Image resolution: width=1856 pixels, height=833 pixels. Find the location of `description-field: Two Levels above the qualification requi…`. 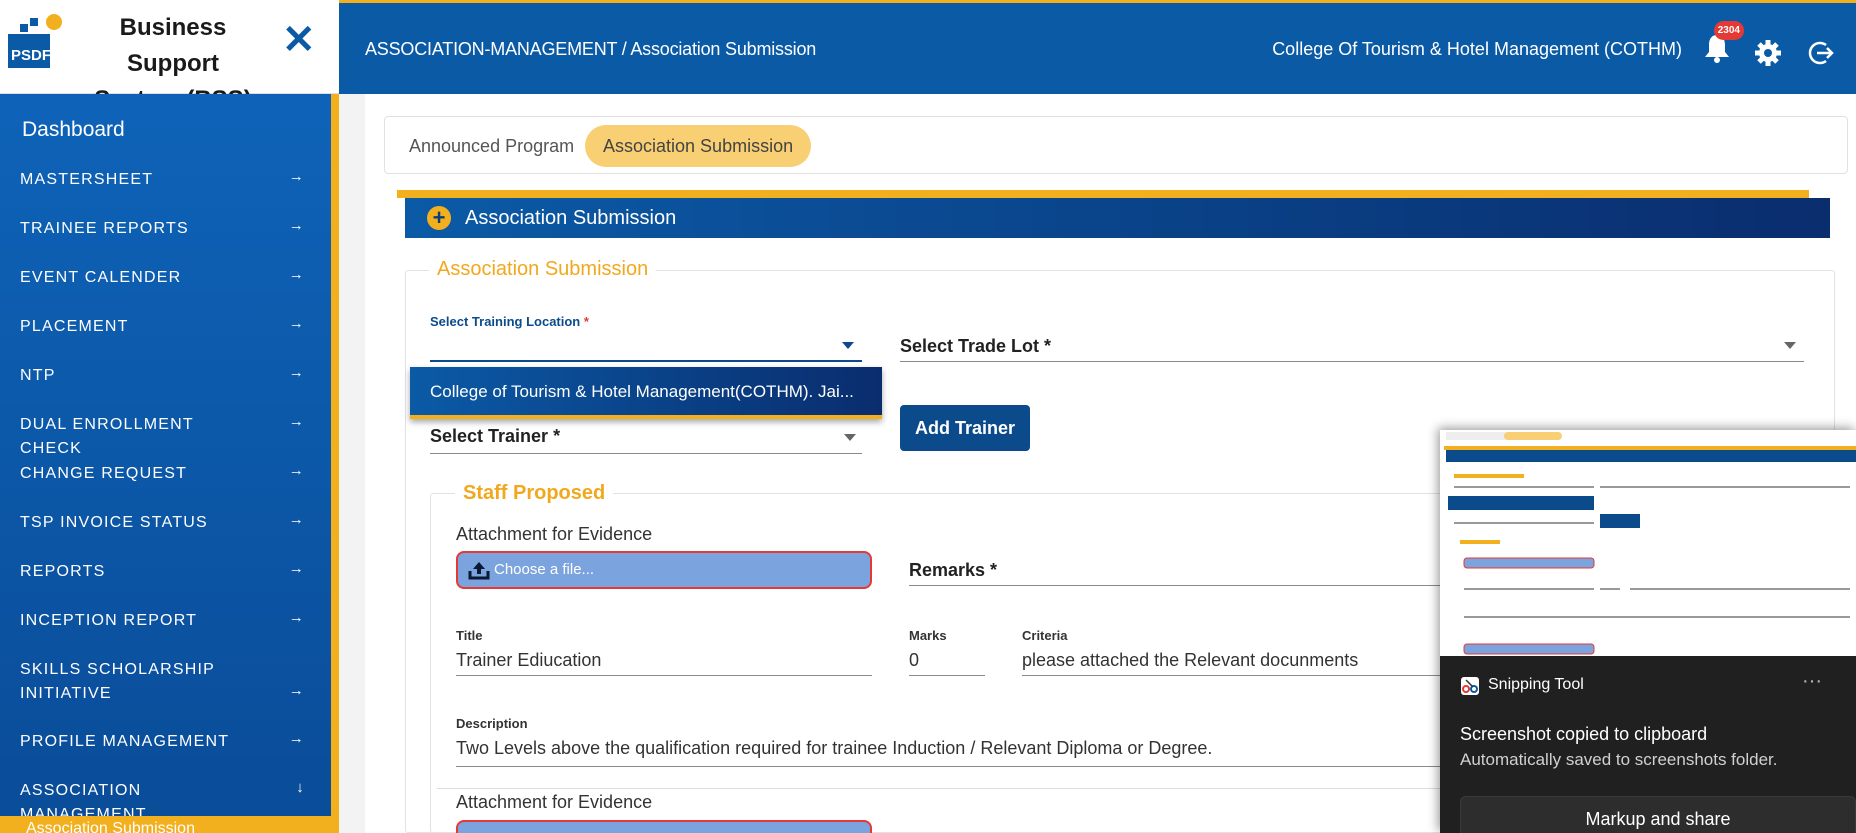

description-field: Two Levels above the qualification requi… is located at coordinates (952, 750).